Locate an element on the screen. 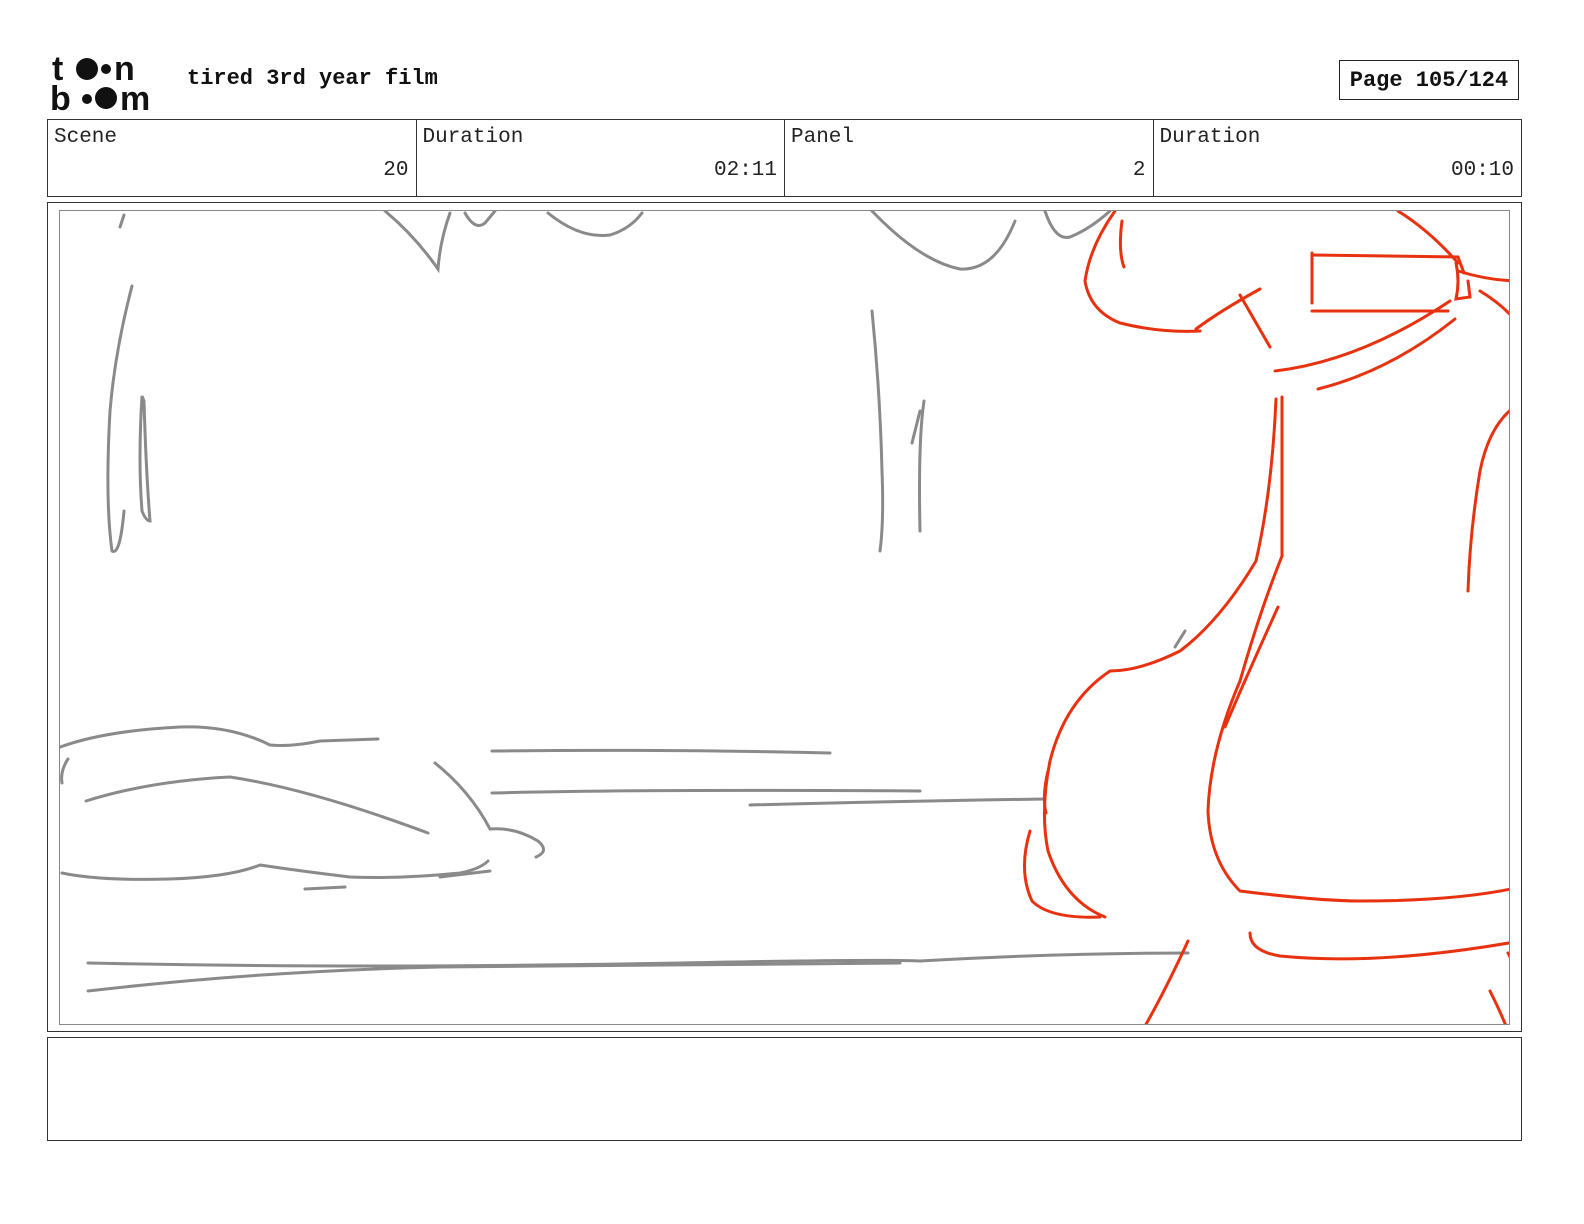 Image resolution: width=1584 pixels, height=1224 pixels. scene-duration-value: 02:11 is located at coordinates (745, 170).